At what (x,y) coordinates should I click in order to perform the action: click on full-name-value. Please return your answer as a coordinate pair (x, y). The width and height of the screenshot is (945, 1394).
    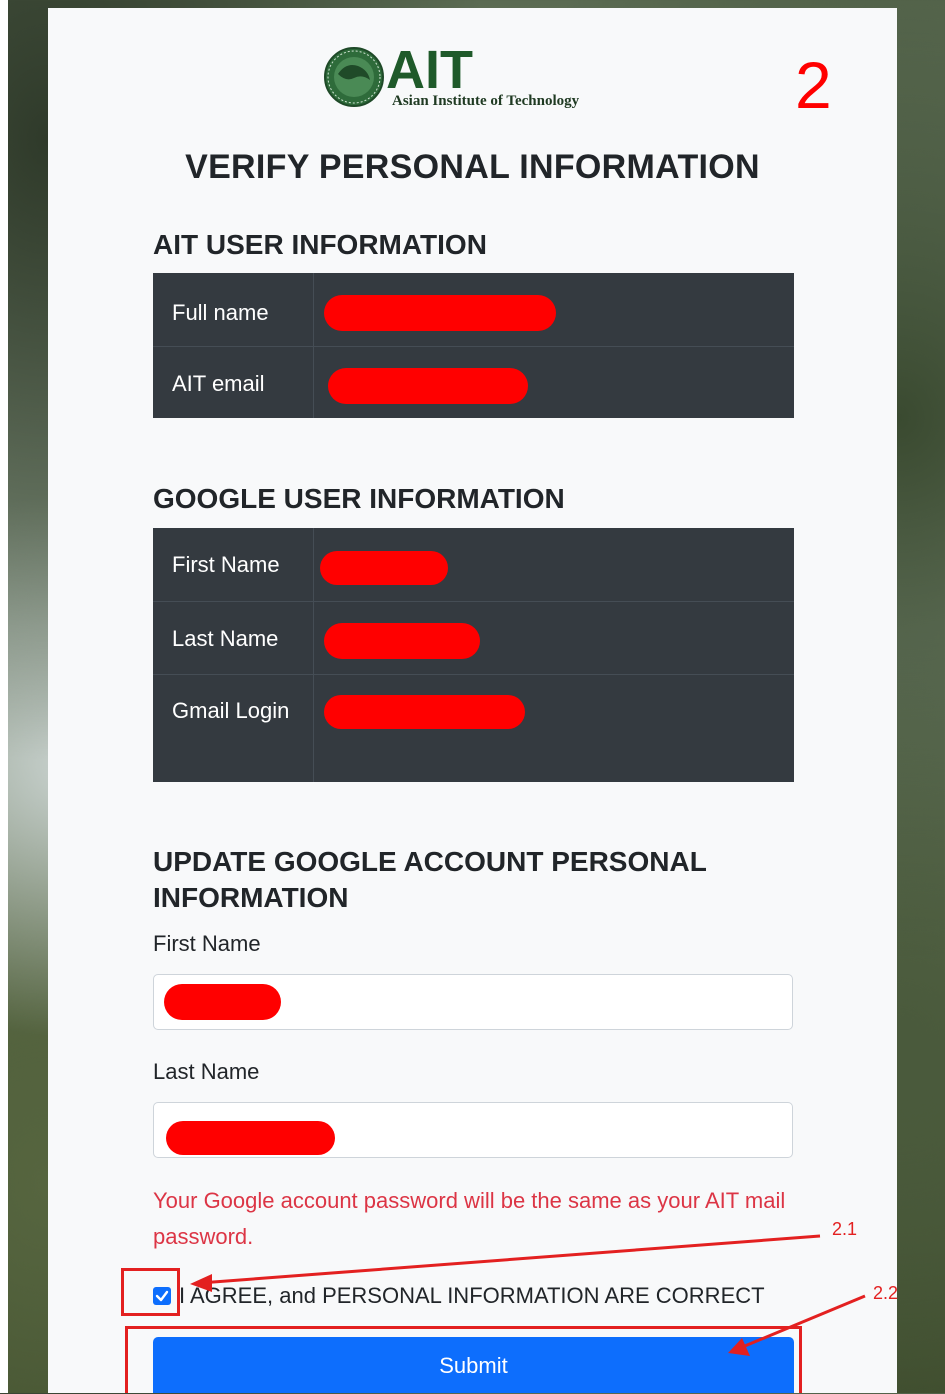
    Looking at the image, I should click on (554, 309).